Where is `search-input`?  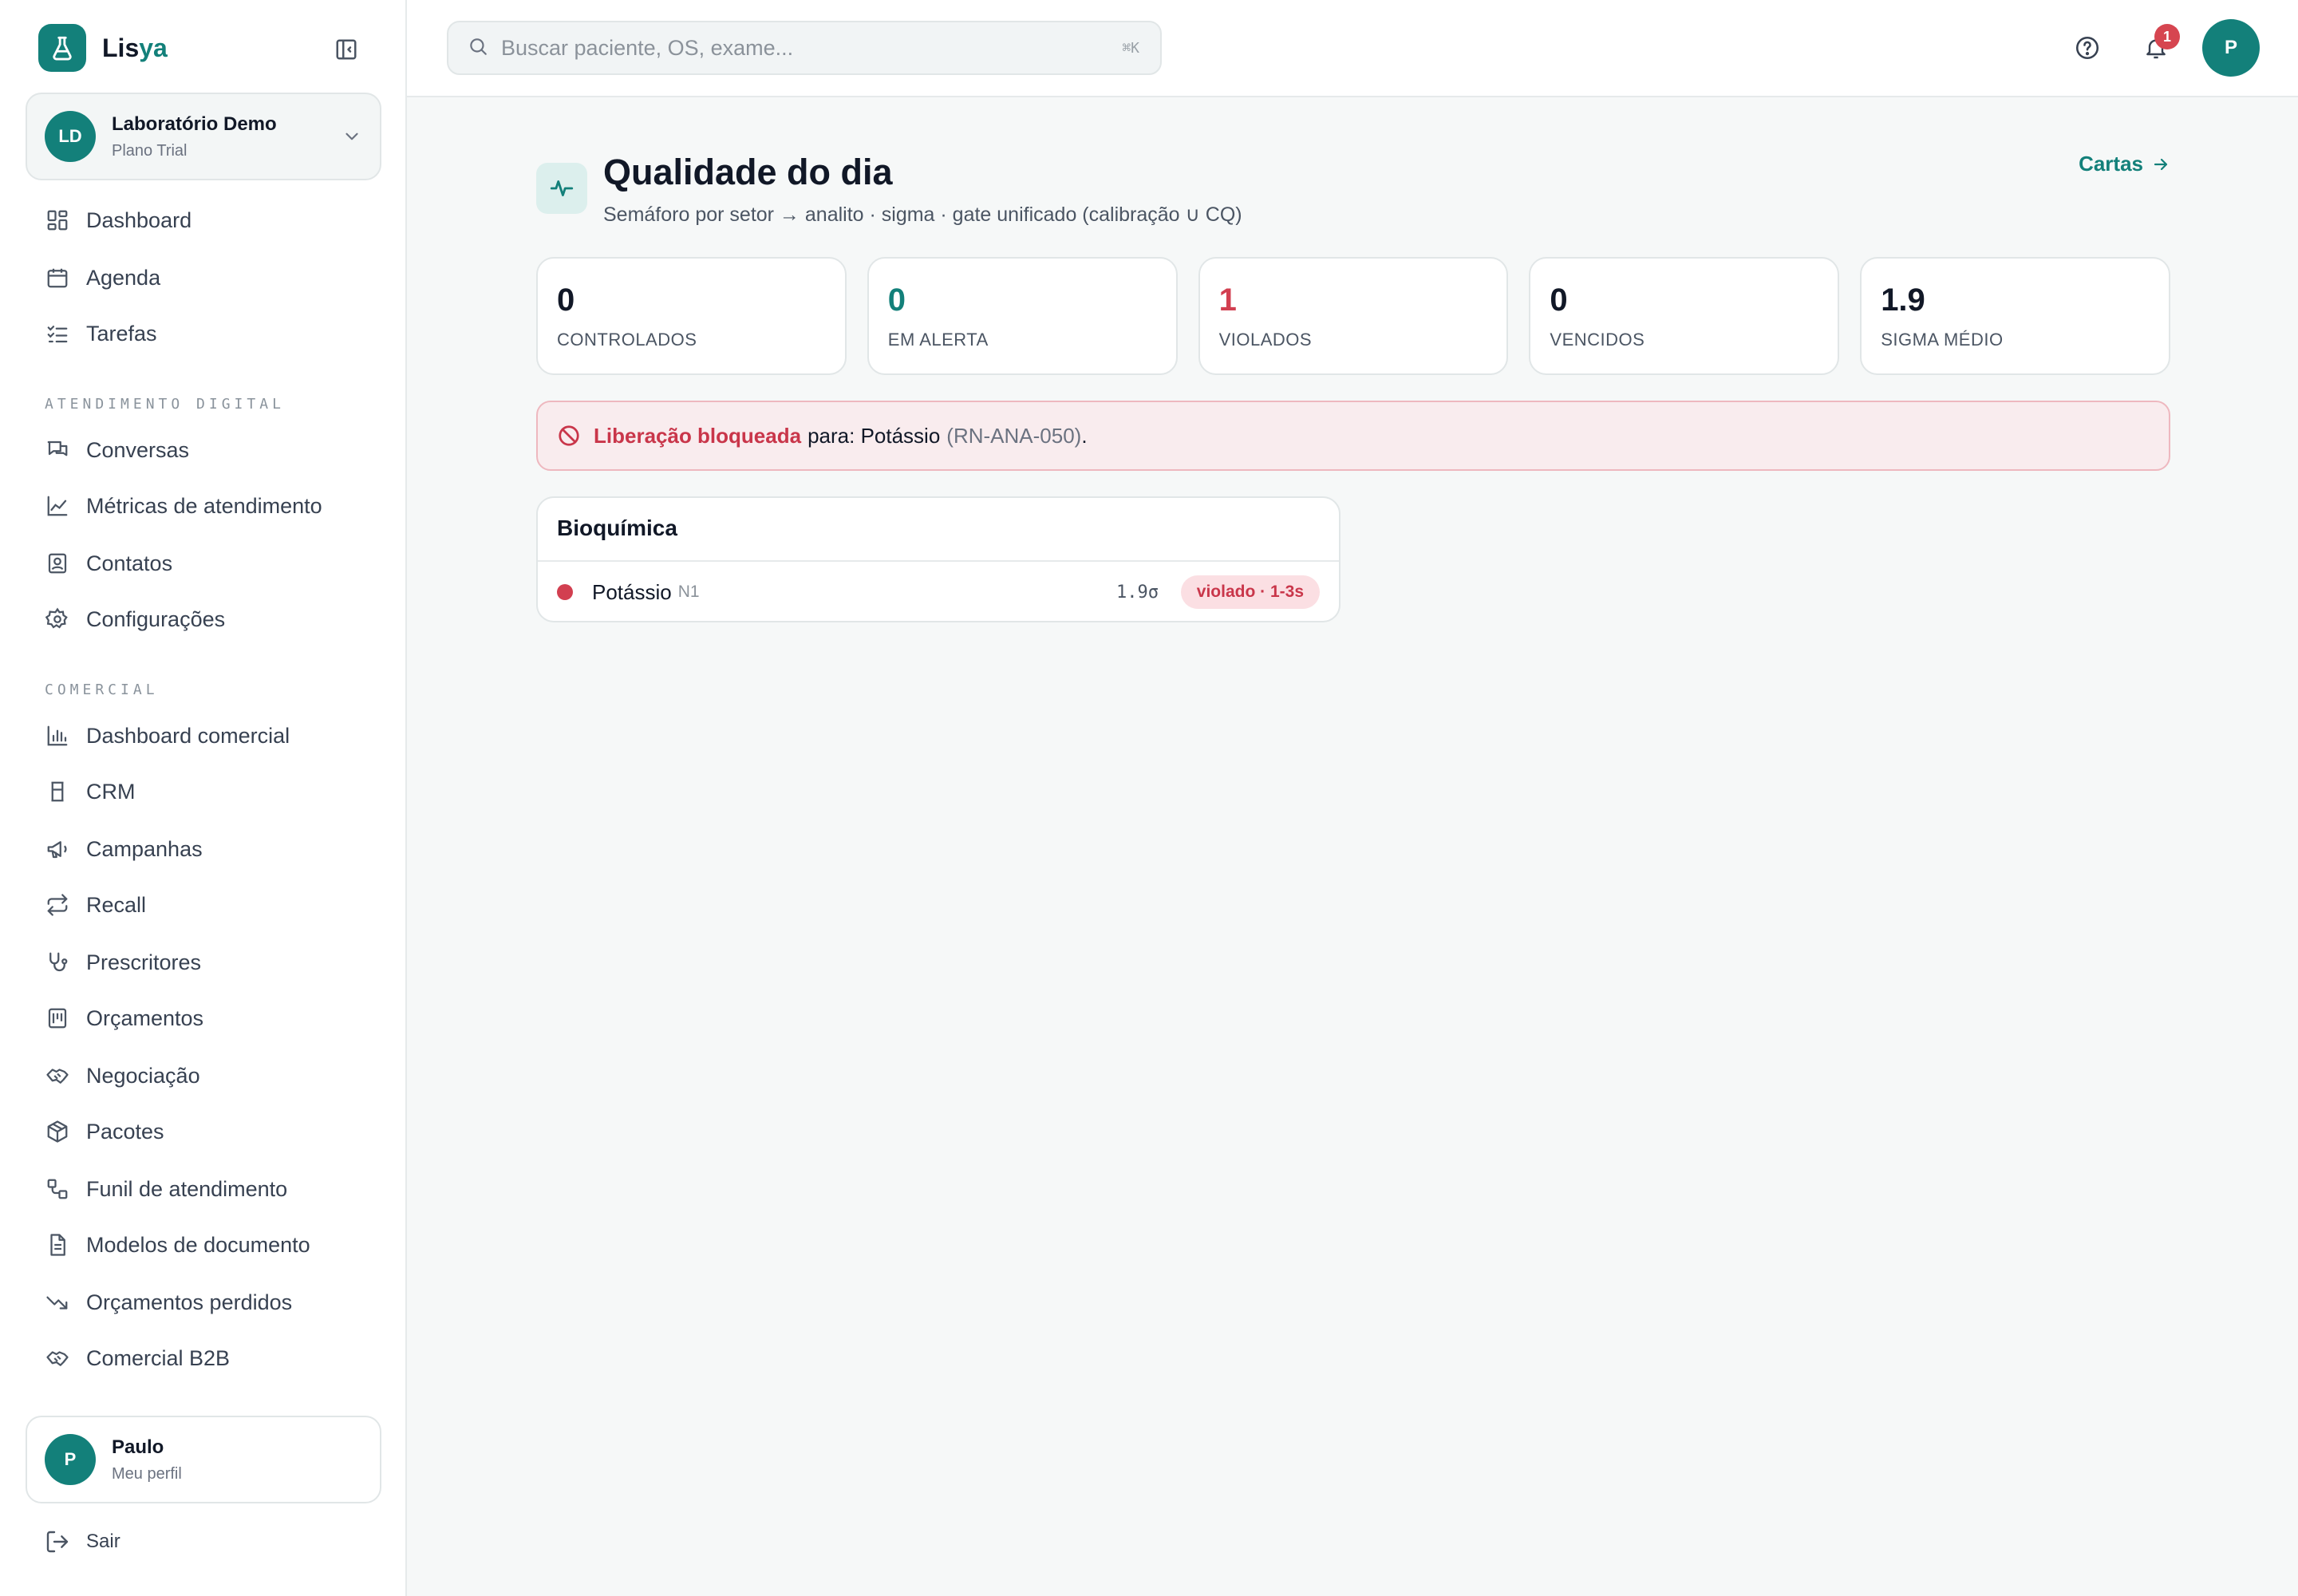 search-input is located at coordinates (812, 48).